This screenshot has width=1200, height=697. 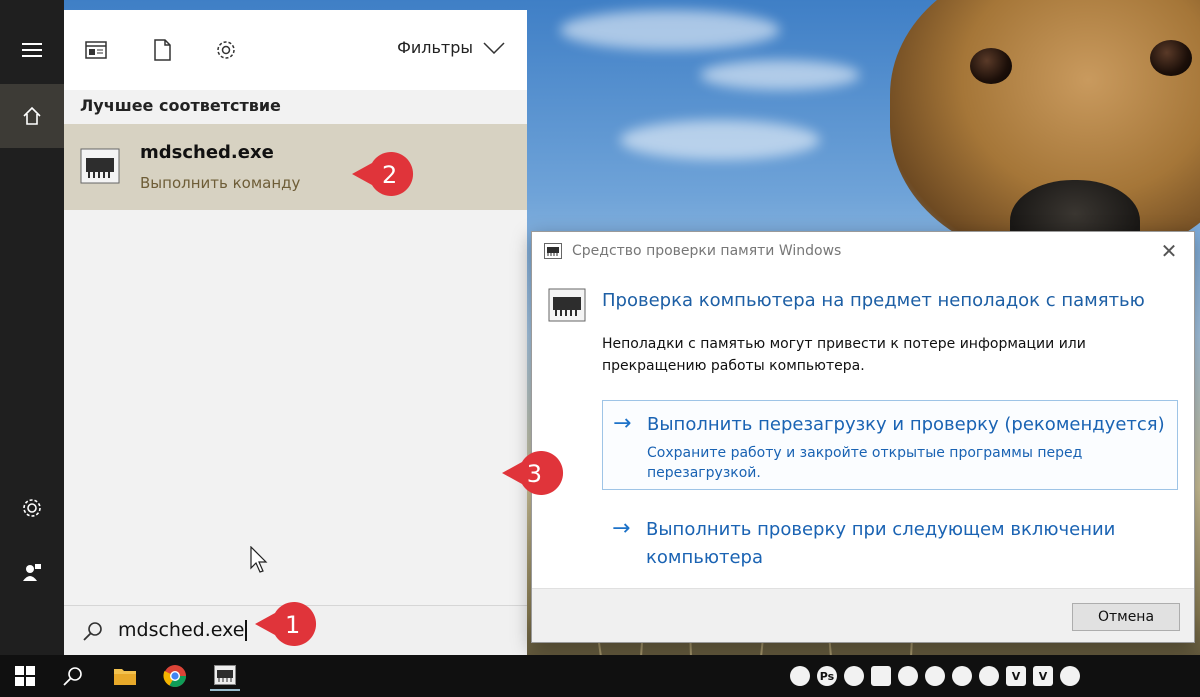 I want to click on filters-dropdown: Фильтры, so click(x=451, y=47).